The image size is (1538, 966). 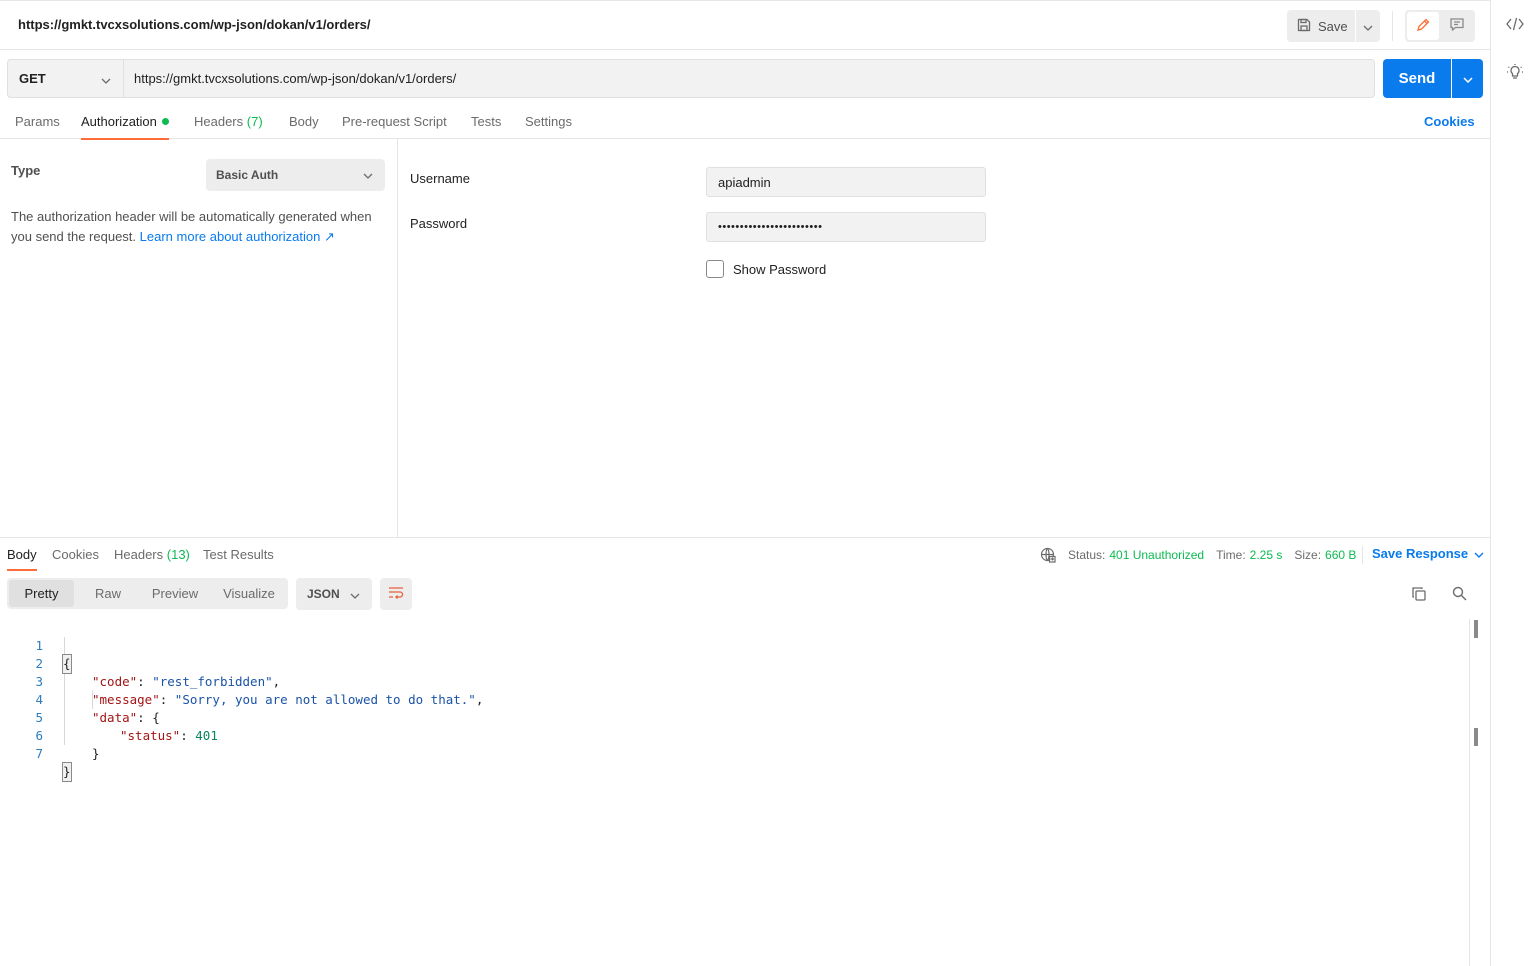 I want to click on divider, so click(x=1392, y=26).